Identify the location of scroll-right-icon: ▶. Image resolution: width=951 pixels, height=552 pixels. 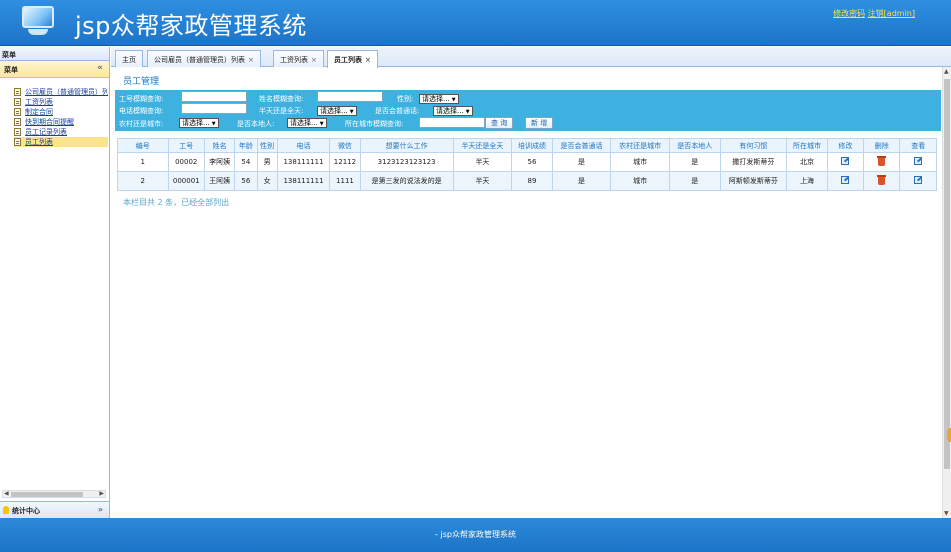
(101, 493).